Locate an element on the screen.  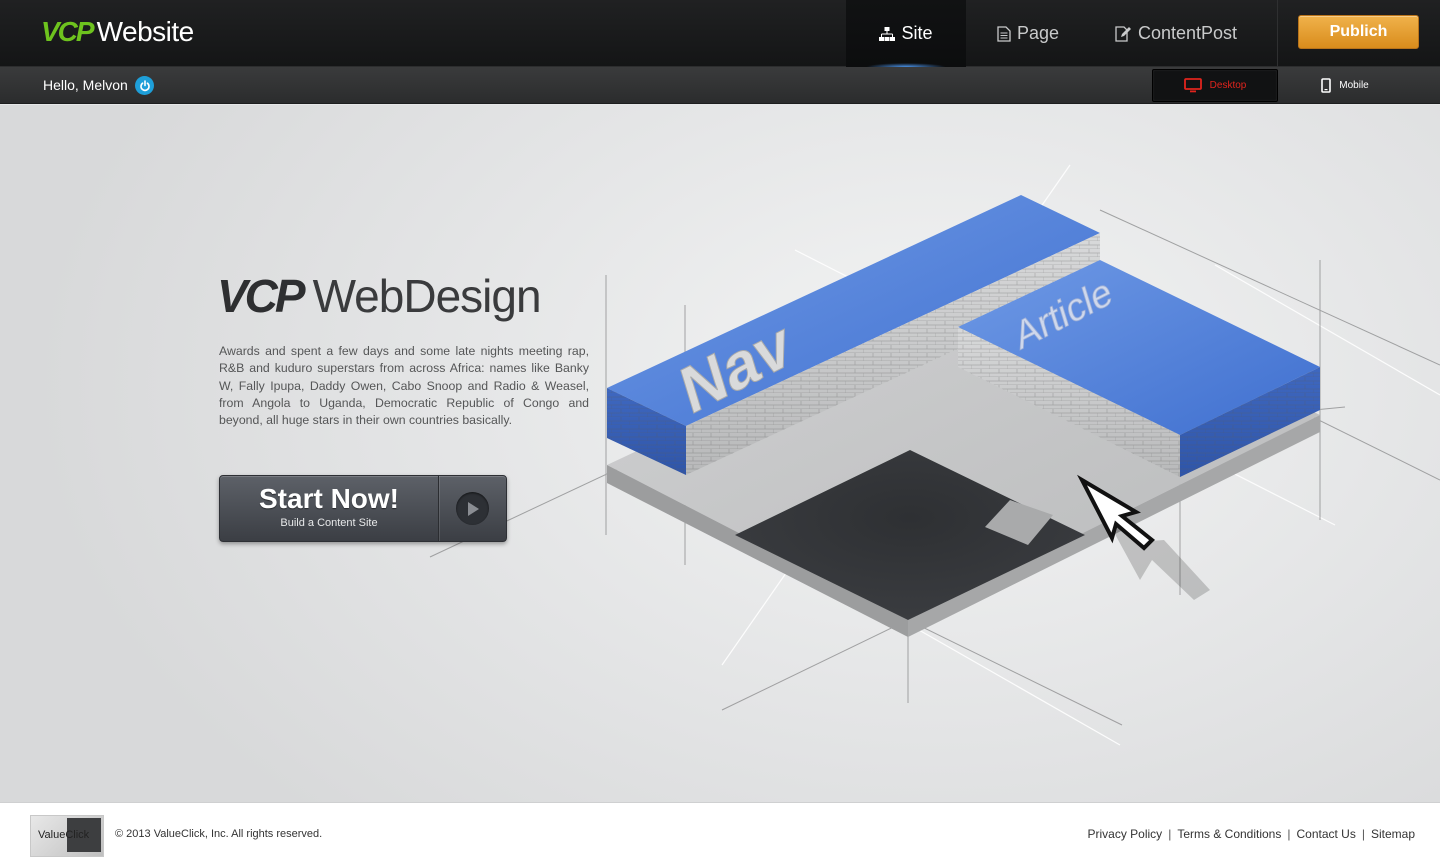
start-now-button: Start Now! Build a Content Site is located at coordinates (363, 508).